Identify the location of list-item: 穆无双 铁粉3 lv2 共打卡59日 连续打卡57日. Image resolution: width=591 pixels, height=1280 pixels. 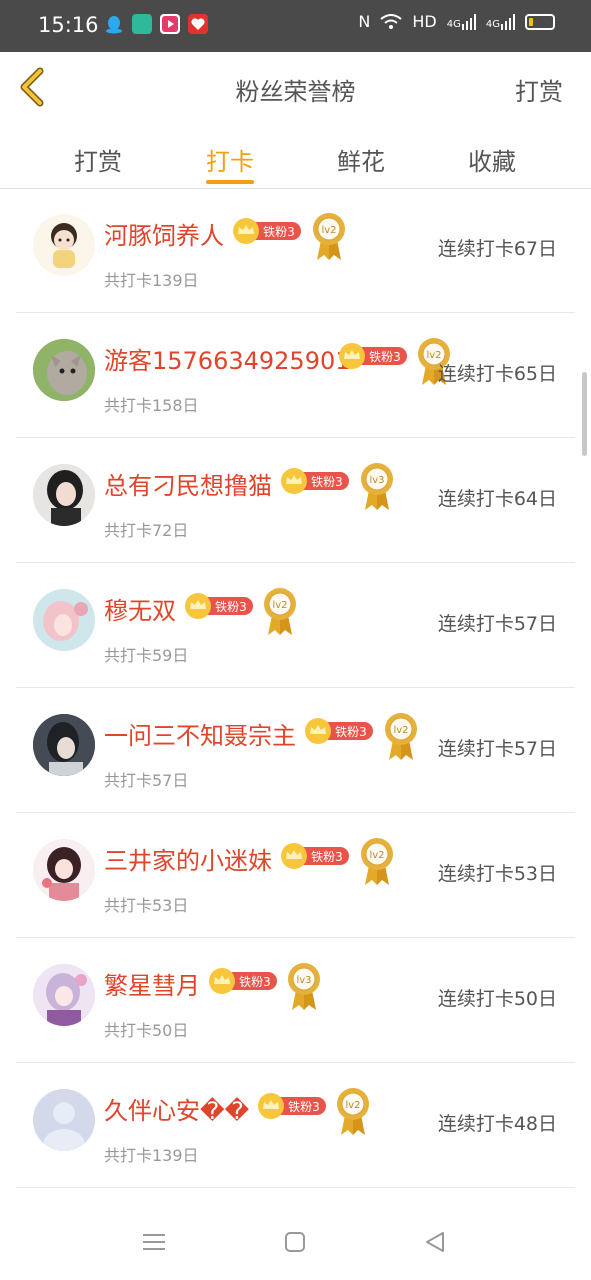
(295, 625).